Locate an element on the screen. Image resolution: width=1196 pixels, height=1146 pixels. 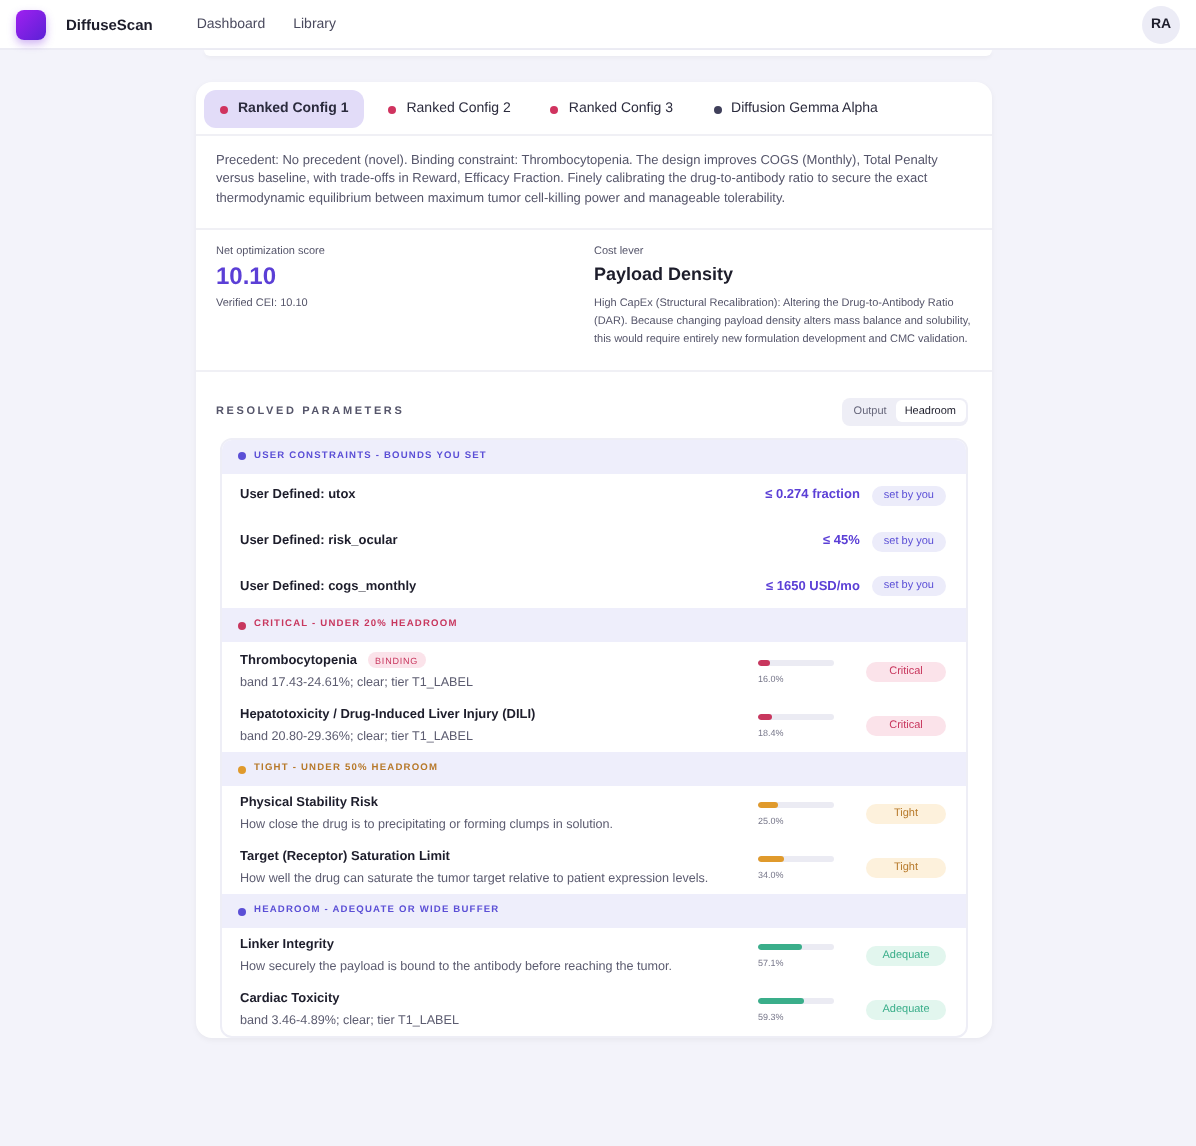
score-value: 10.10 is located at coordinates (247, 276).